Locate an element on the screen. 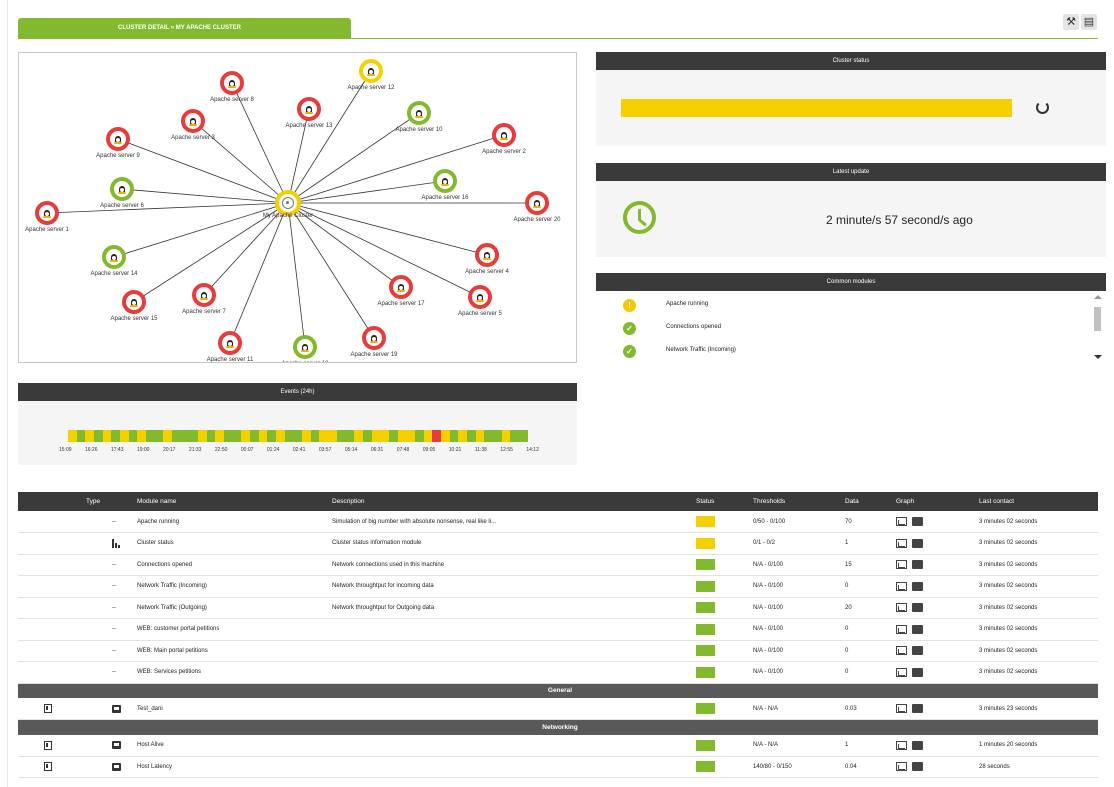  modules-scrollbar is located at coordinates (1097, 330).